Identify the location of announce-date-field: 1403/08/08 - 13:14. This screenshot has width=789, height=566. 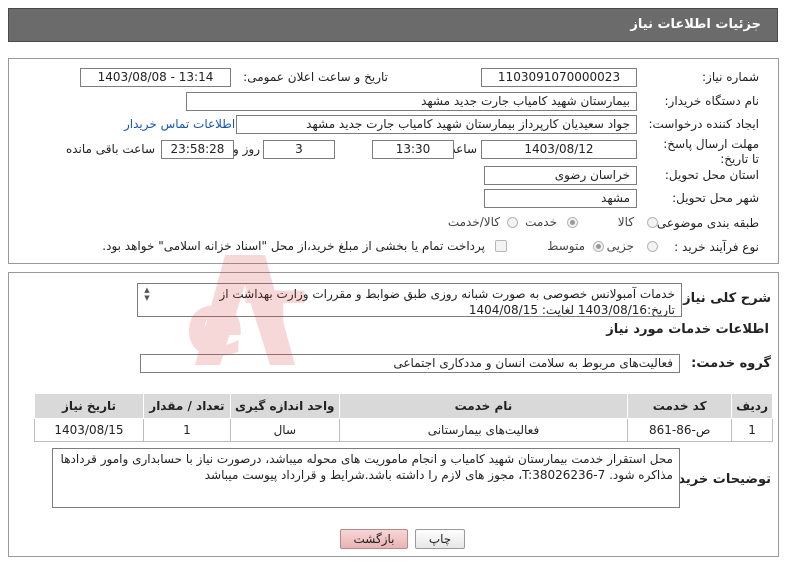
(155, 77).